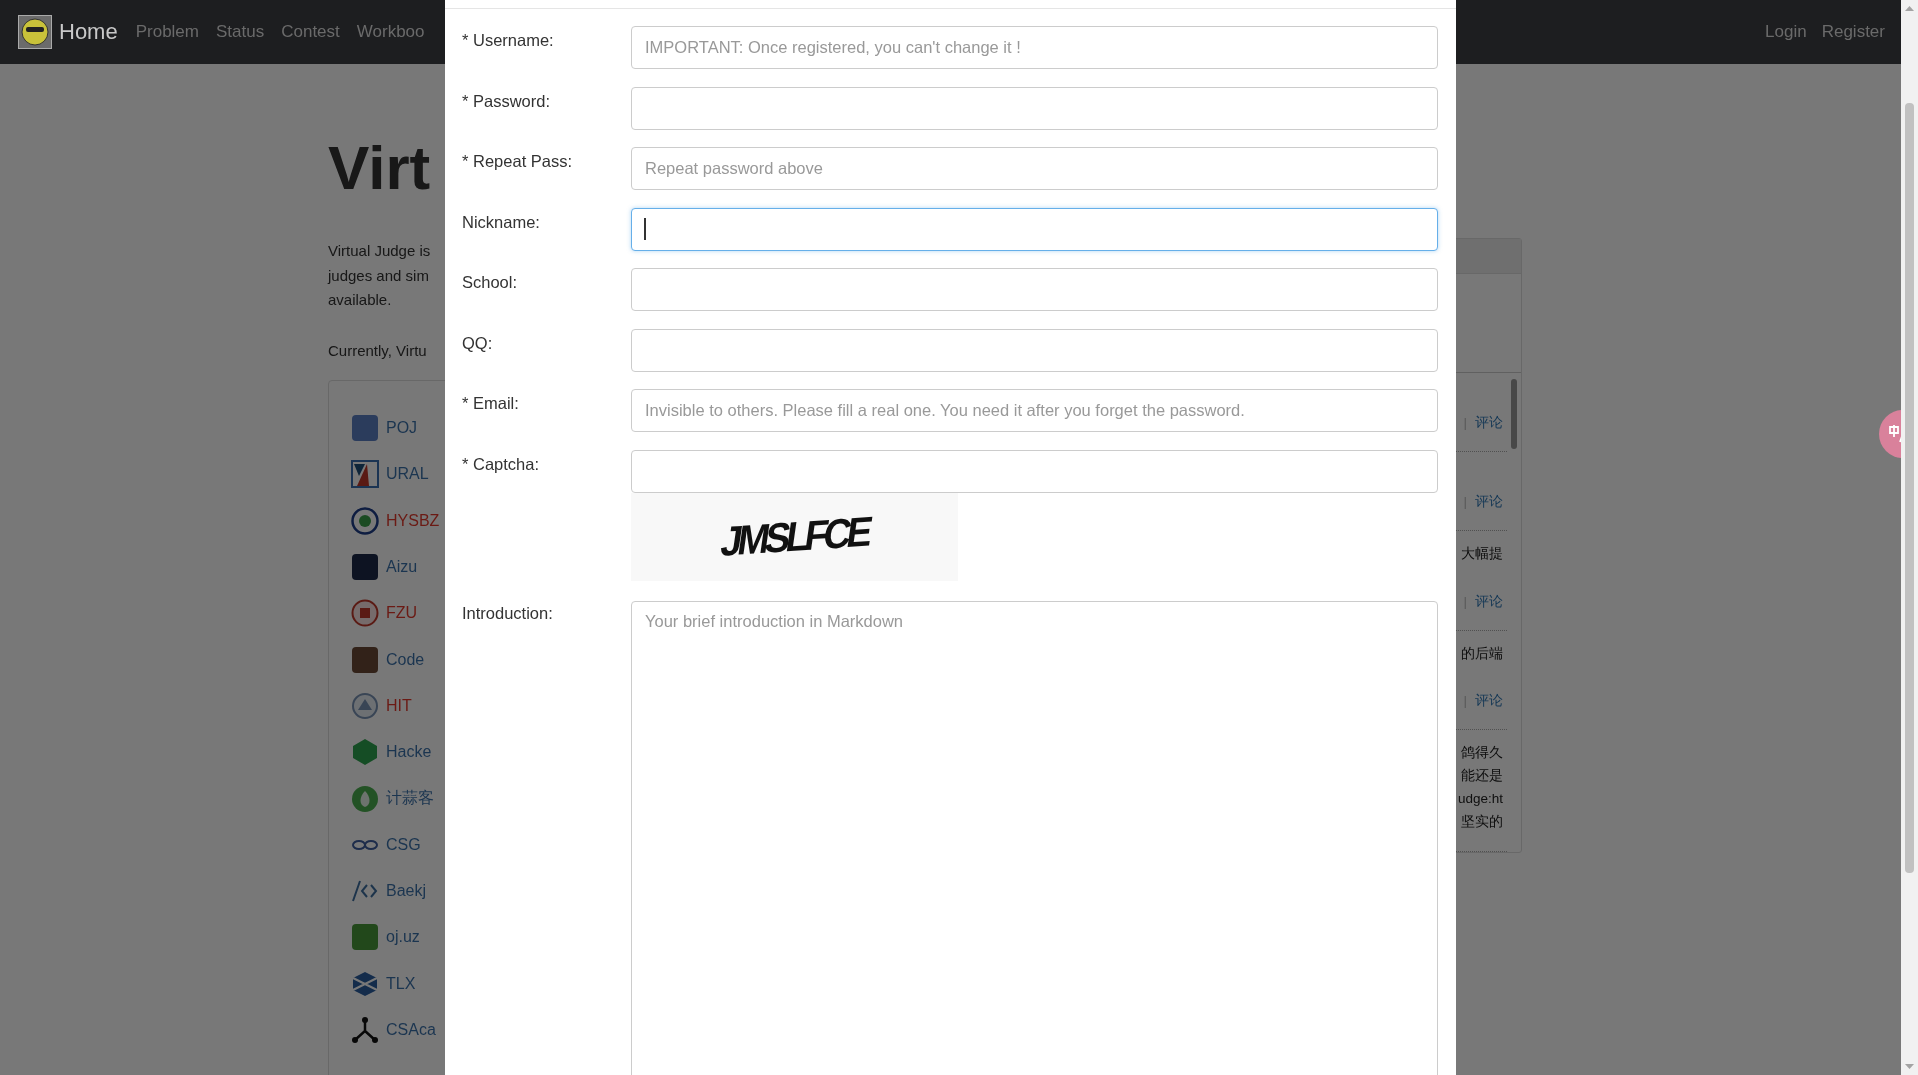 The image size is (1918, 1075). What do you see at coordinates (360, 300) in the screenshot?
I see `intro-text: available.` at bounding box center [360, 300].